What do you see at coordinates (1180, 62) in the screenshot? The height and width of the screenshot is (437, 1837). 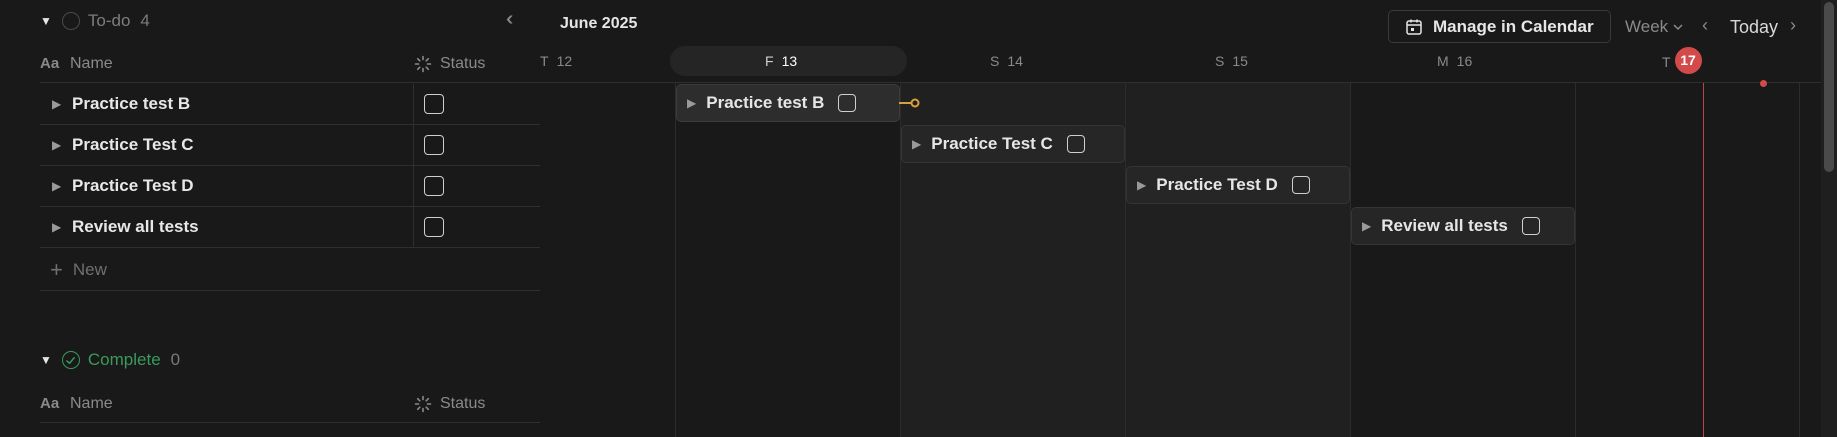 I see `day-header-strip: T 12 F 13 S 14 S 15 M 16 T 17` at bounding box center [1180, 62].